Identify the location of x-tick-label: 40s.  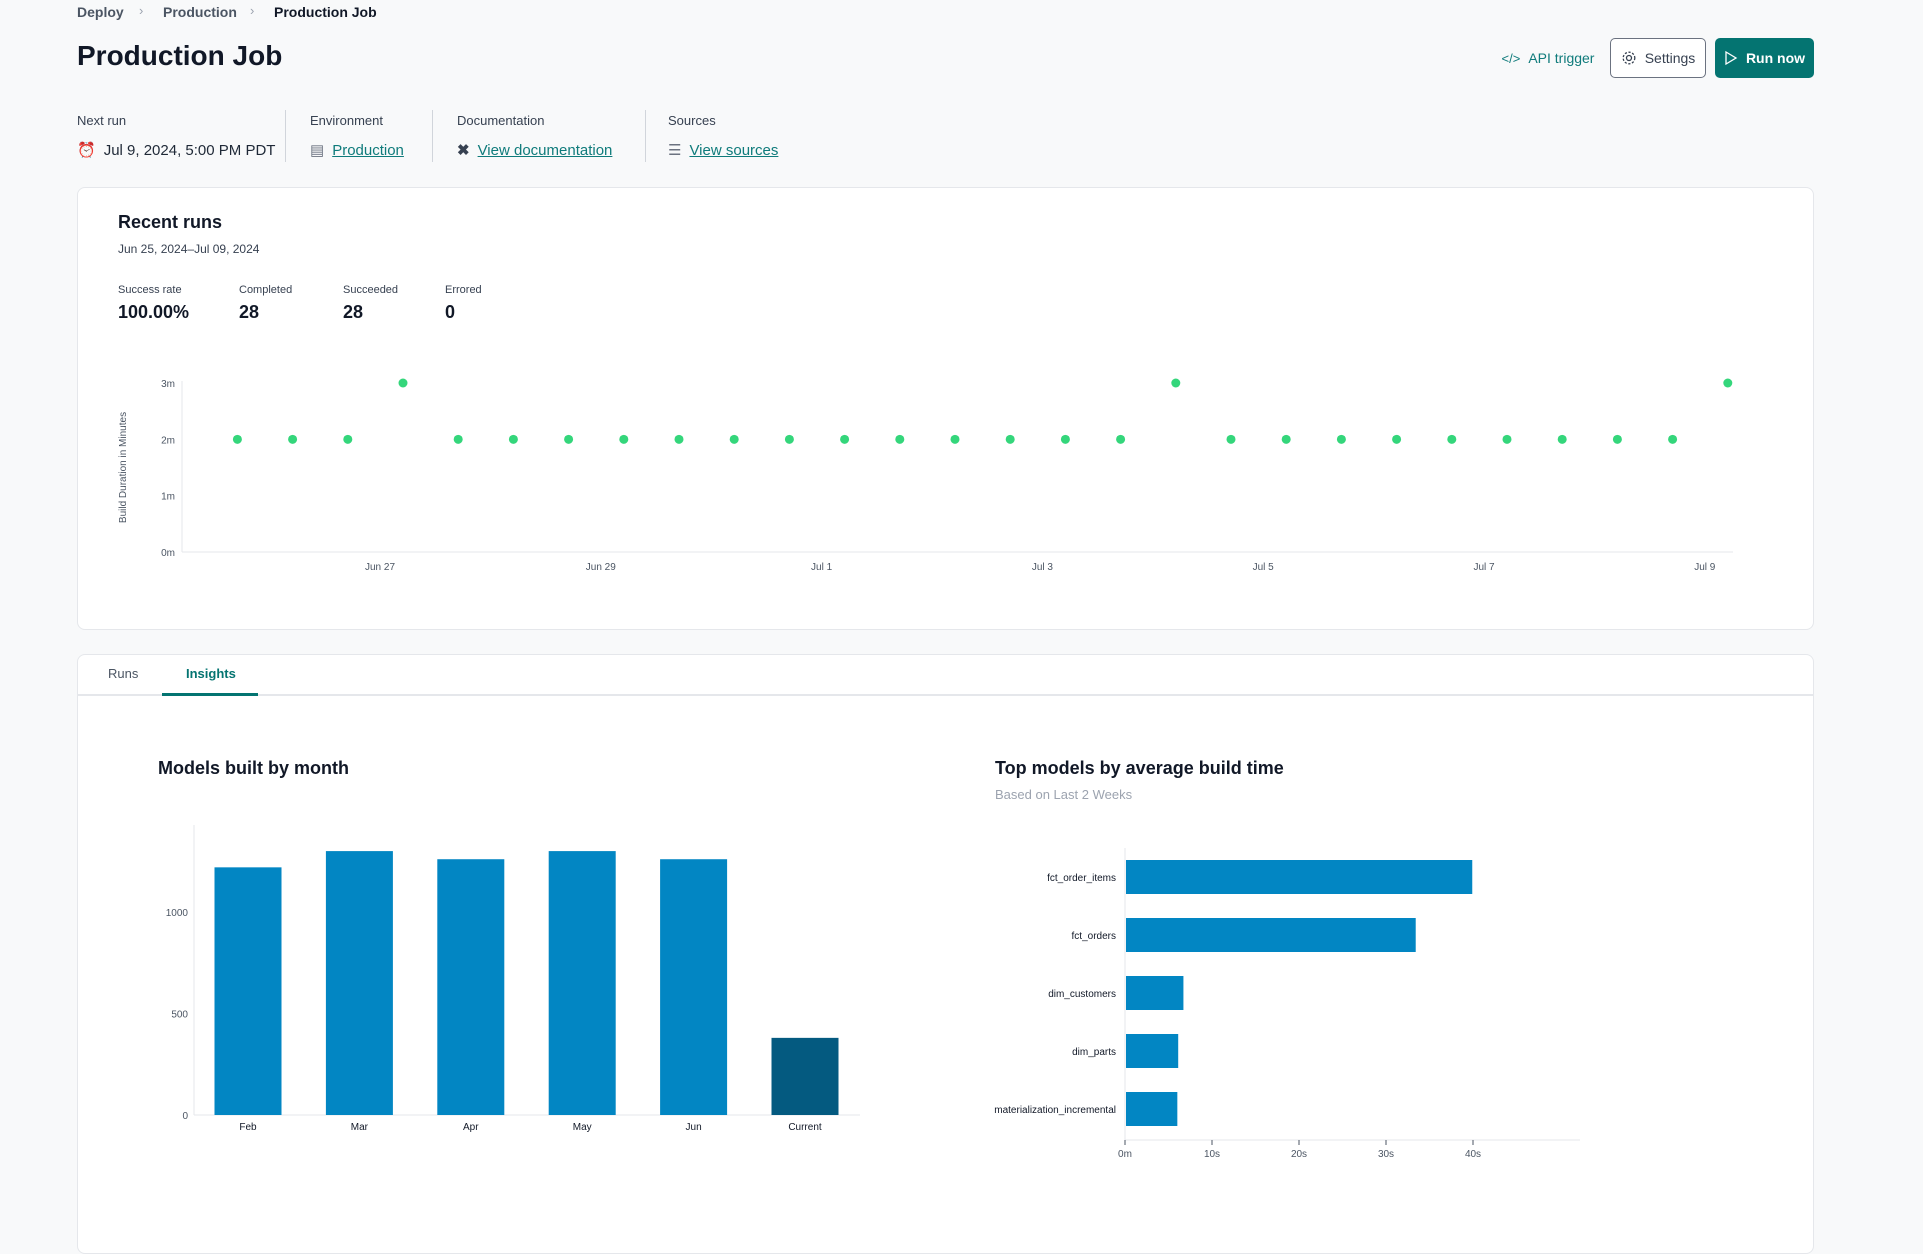
(1473, 1154).